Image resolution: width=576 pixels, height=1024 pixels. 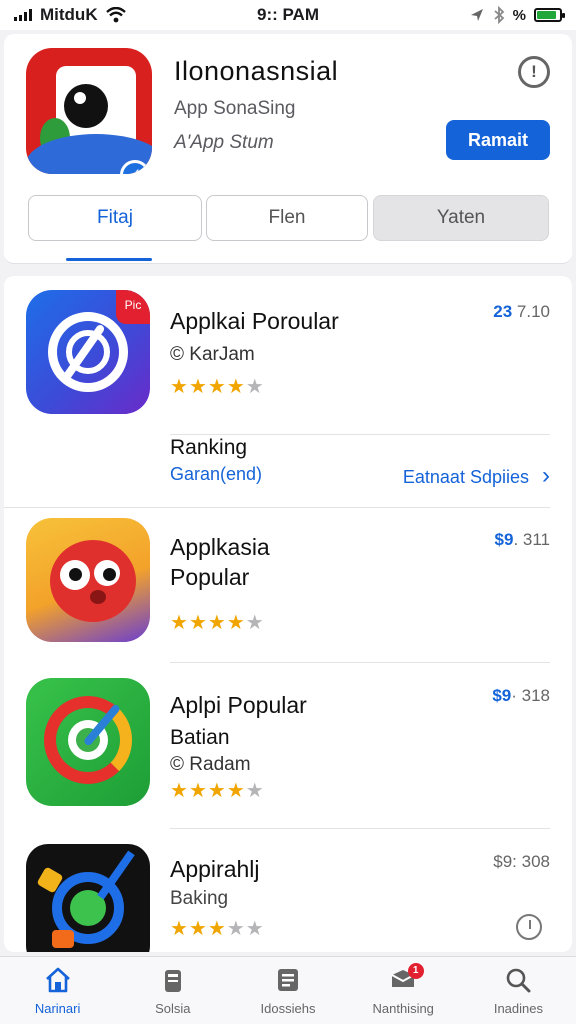 What do you see at coordinates (220, 547) in the screenshot?
I see `app-name-line-1: Applkasia` at bounding box center [220, 547].